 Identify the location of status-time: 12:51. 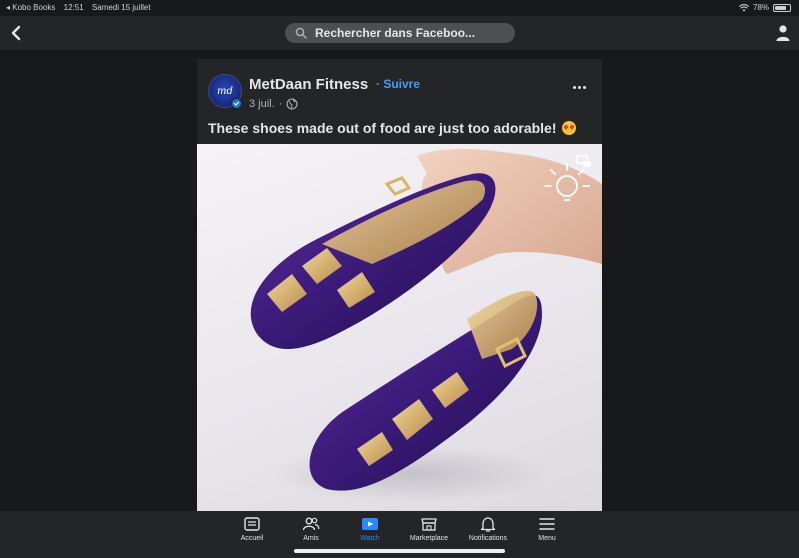
(73, 7).